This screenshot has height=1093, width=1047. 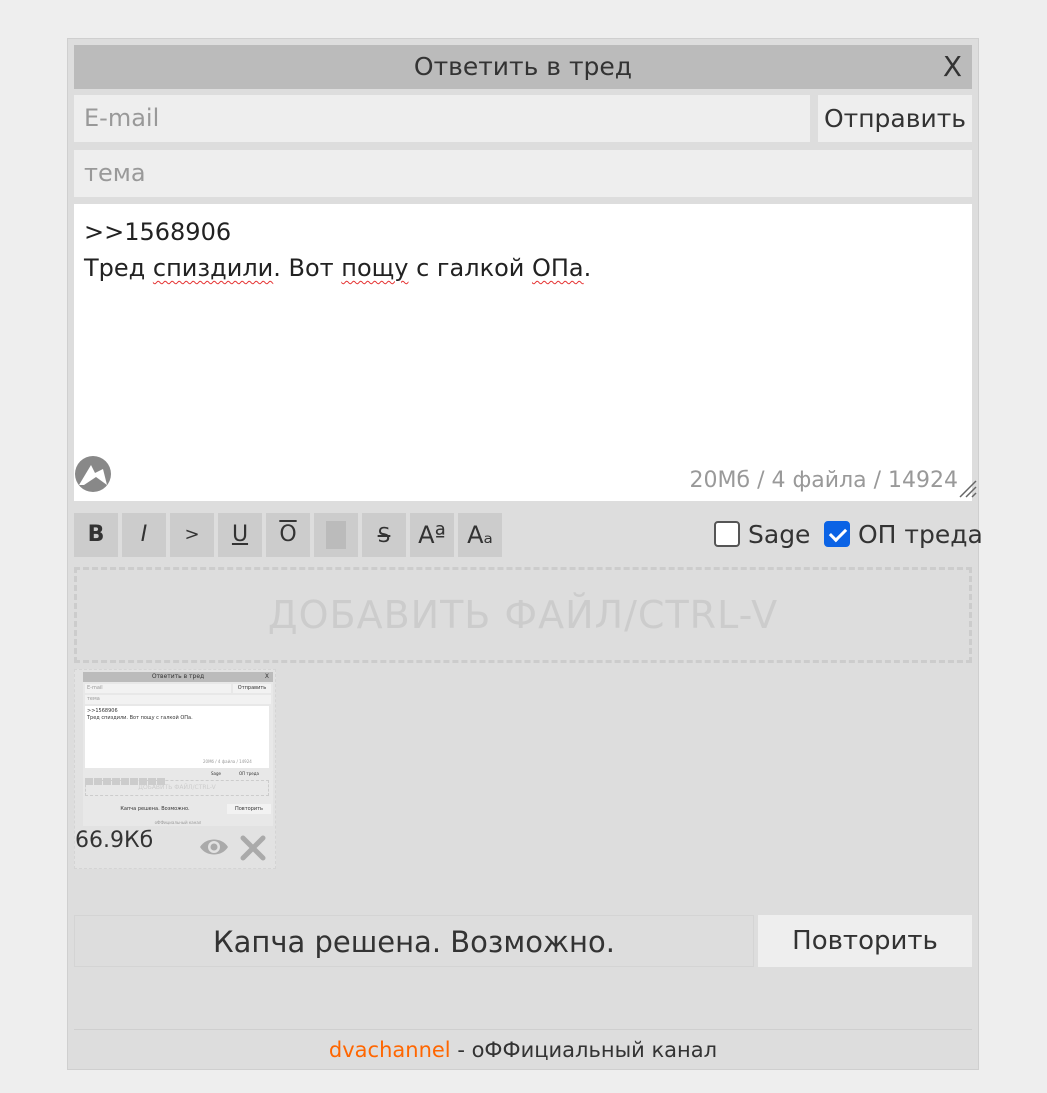 I want to click on subscript-button: Aₐ, so click(x=480, y=535).